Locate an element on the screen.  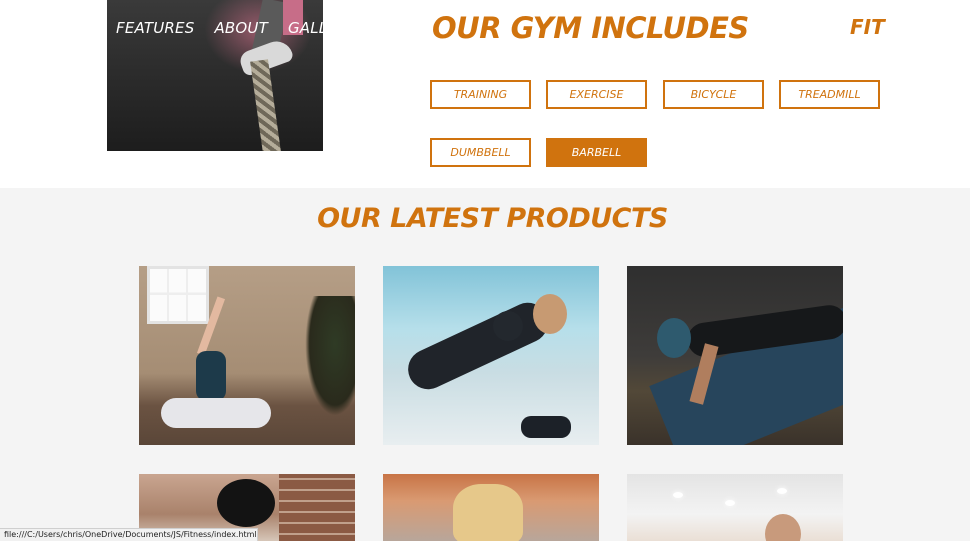
hero-rope is located at coordinates (266, 105).